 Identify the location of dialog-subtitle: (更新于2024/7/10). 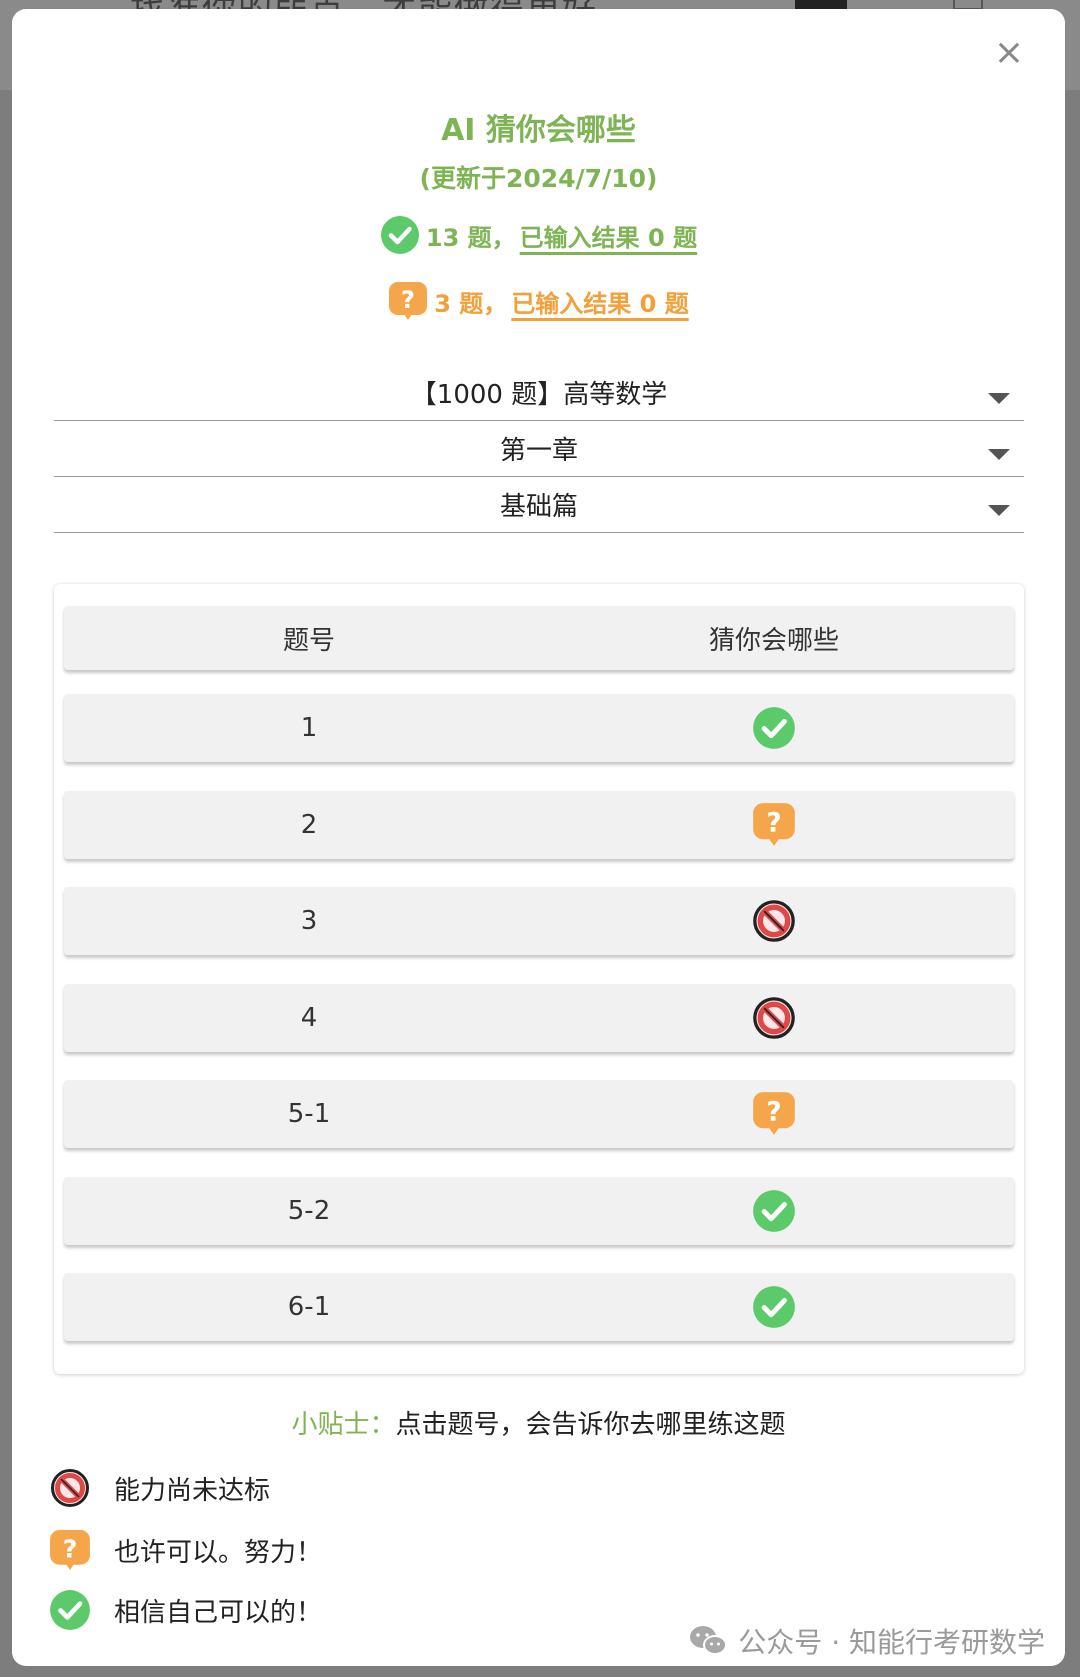
(538, 178).